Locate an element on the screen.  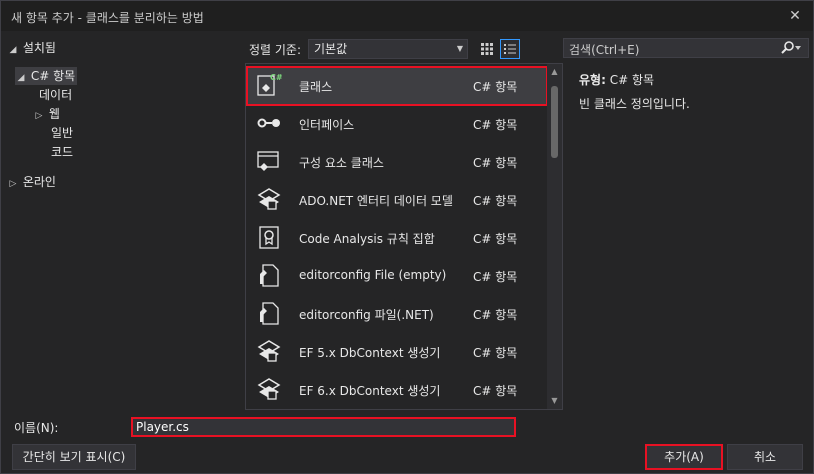
template-name: EF 5.x DbContext 생성기 is located at coordinates (370, 353).